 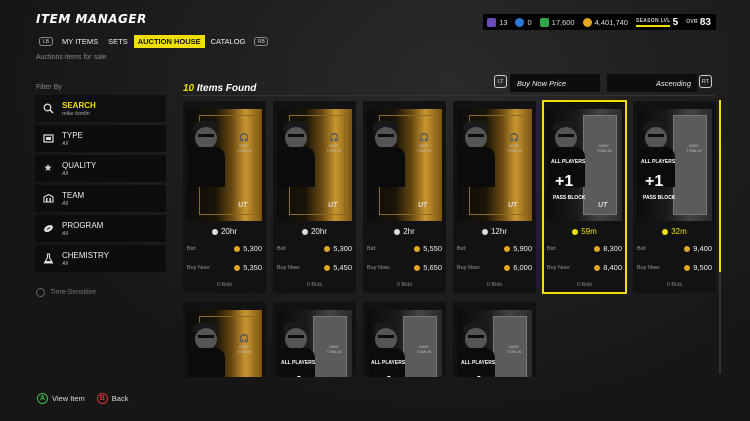 I want to click on season-label: SEASON LVL, so click(x=653, y=20).